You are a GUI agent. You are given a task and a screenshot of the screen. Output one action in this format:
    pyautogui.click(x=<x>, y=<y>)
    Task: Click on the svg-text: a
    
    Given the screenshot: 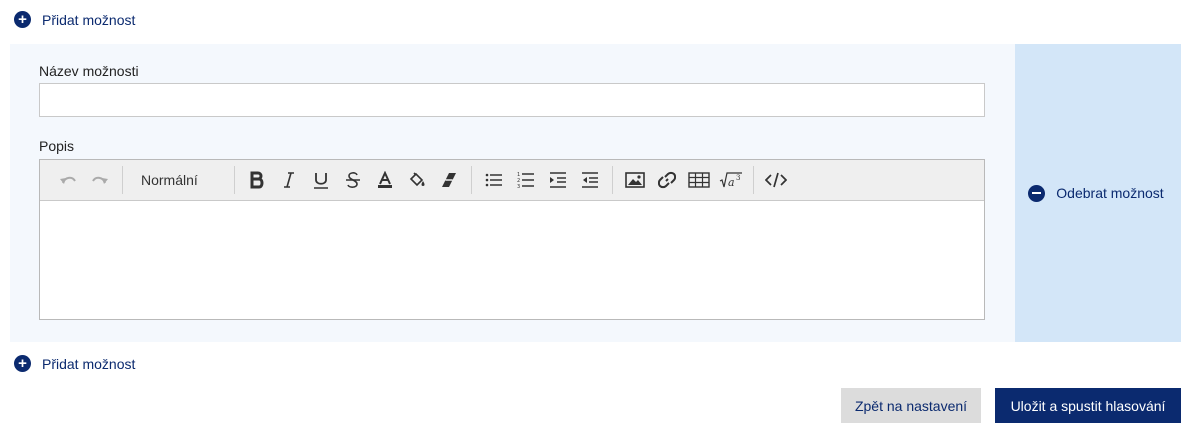 What is the action you would take?
    pyautogui.click(x=731, y=182)
    